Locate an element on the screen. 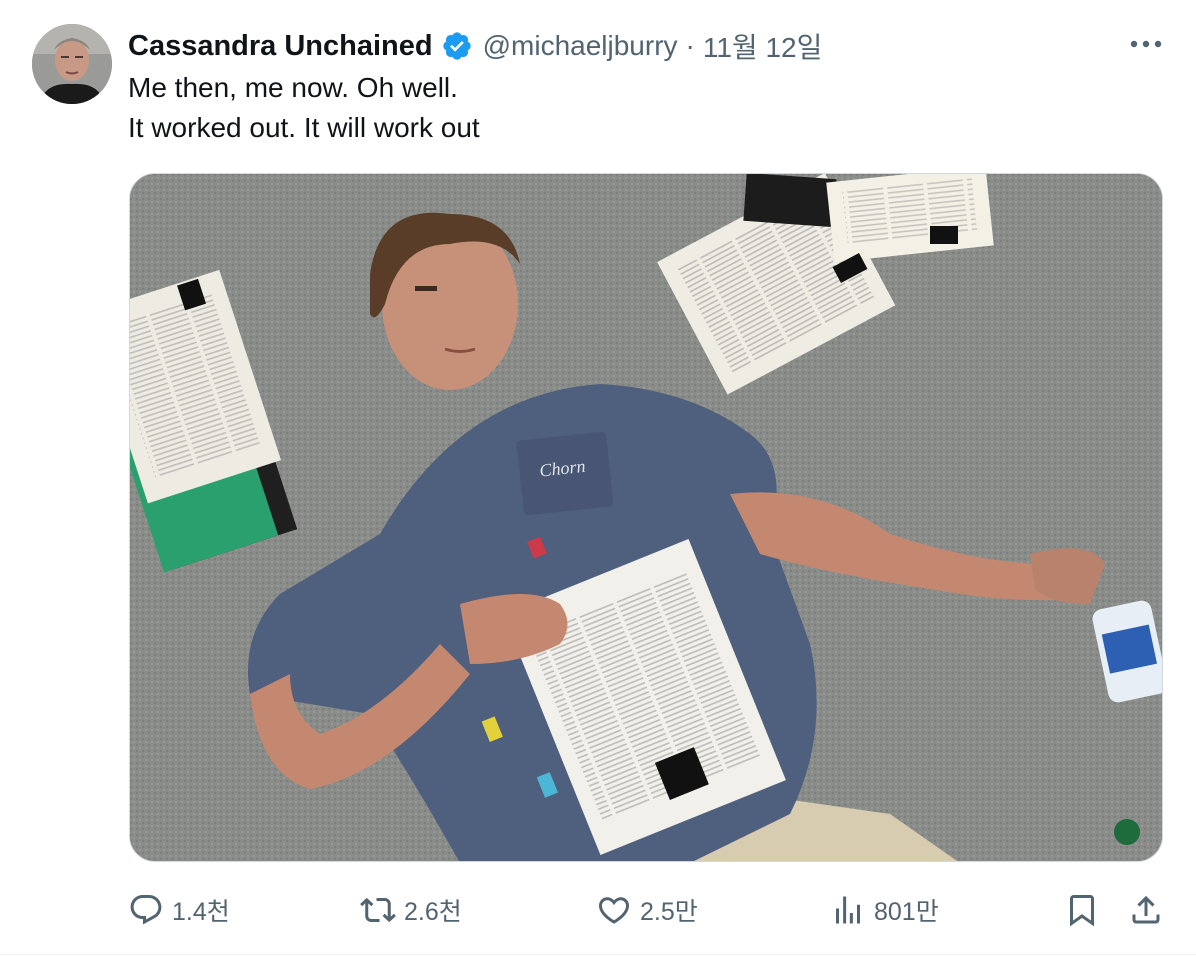  user-handle: @michaeljburry is located at coordinates (580, 46).